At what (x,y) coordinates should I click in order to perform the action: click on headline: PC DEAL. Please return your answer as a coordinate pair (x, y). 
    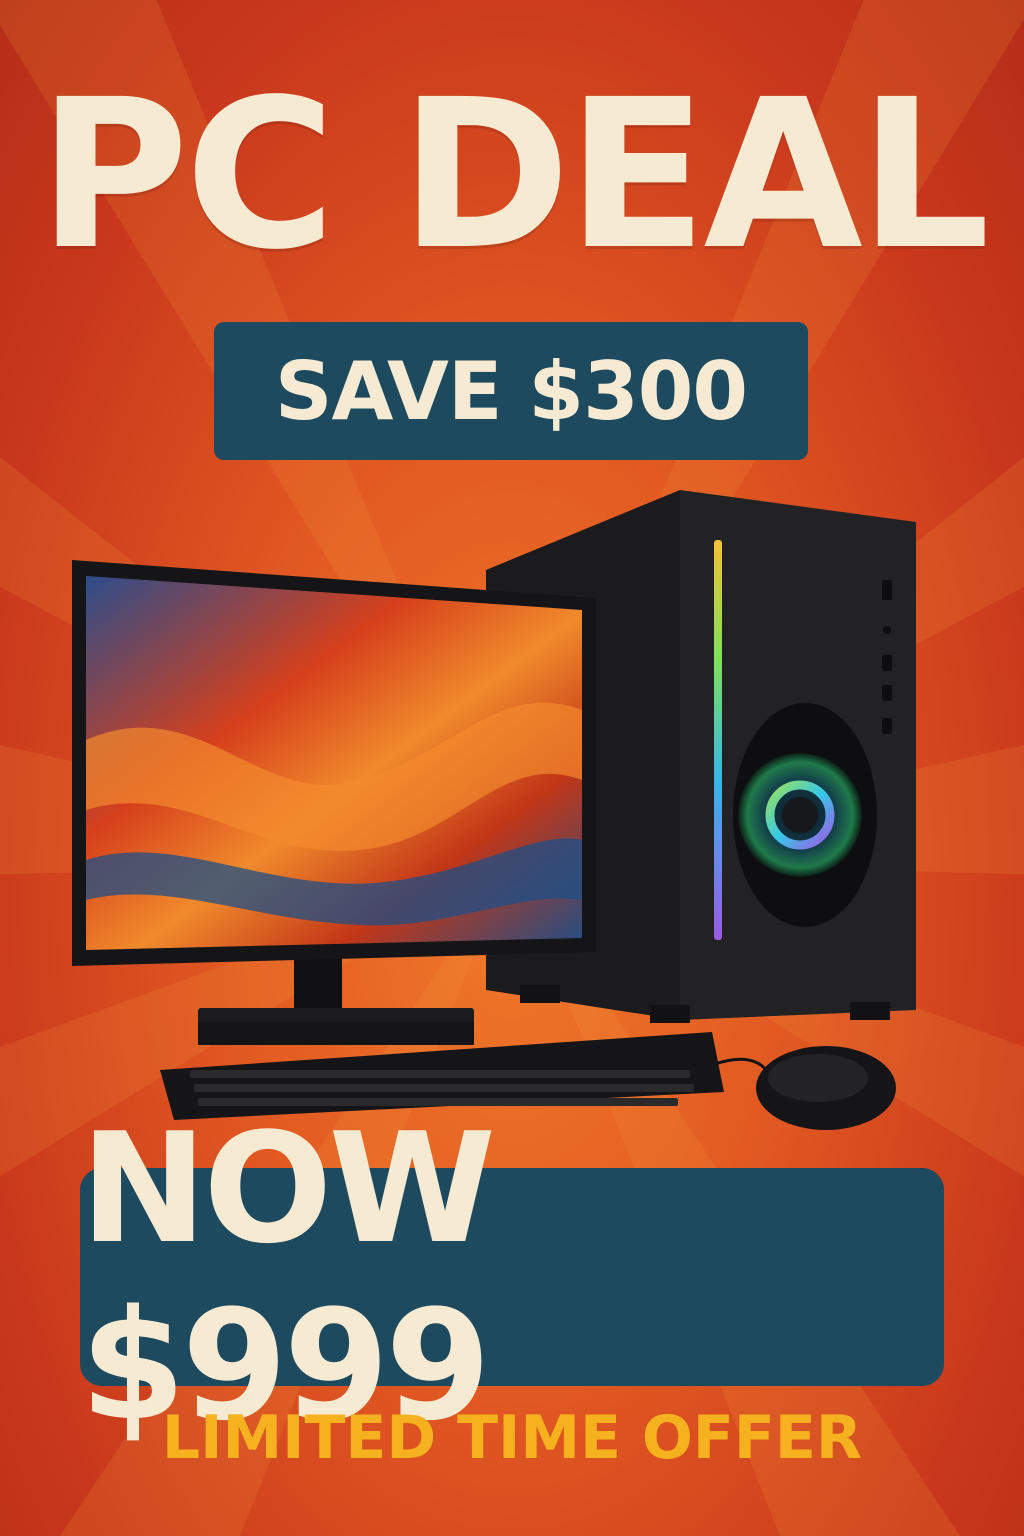
    Looking at the image, I should click on (513, 175).